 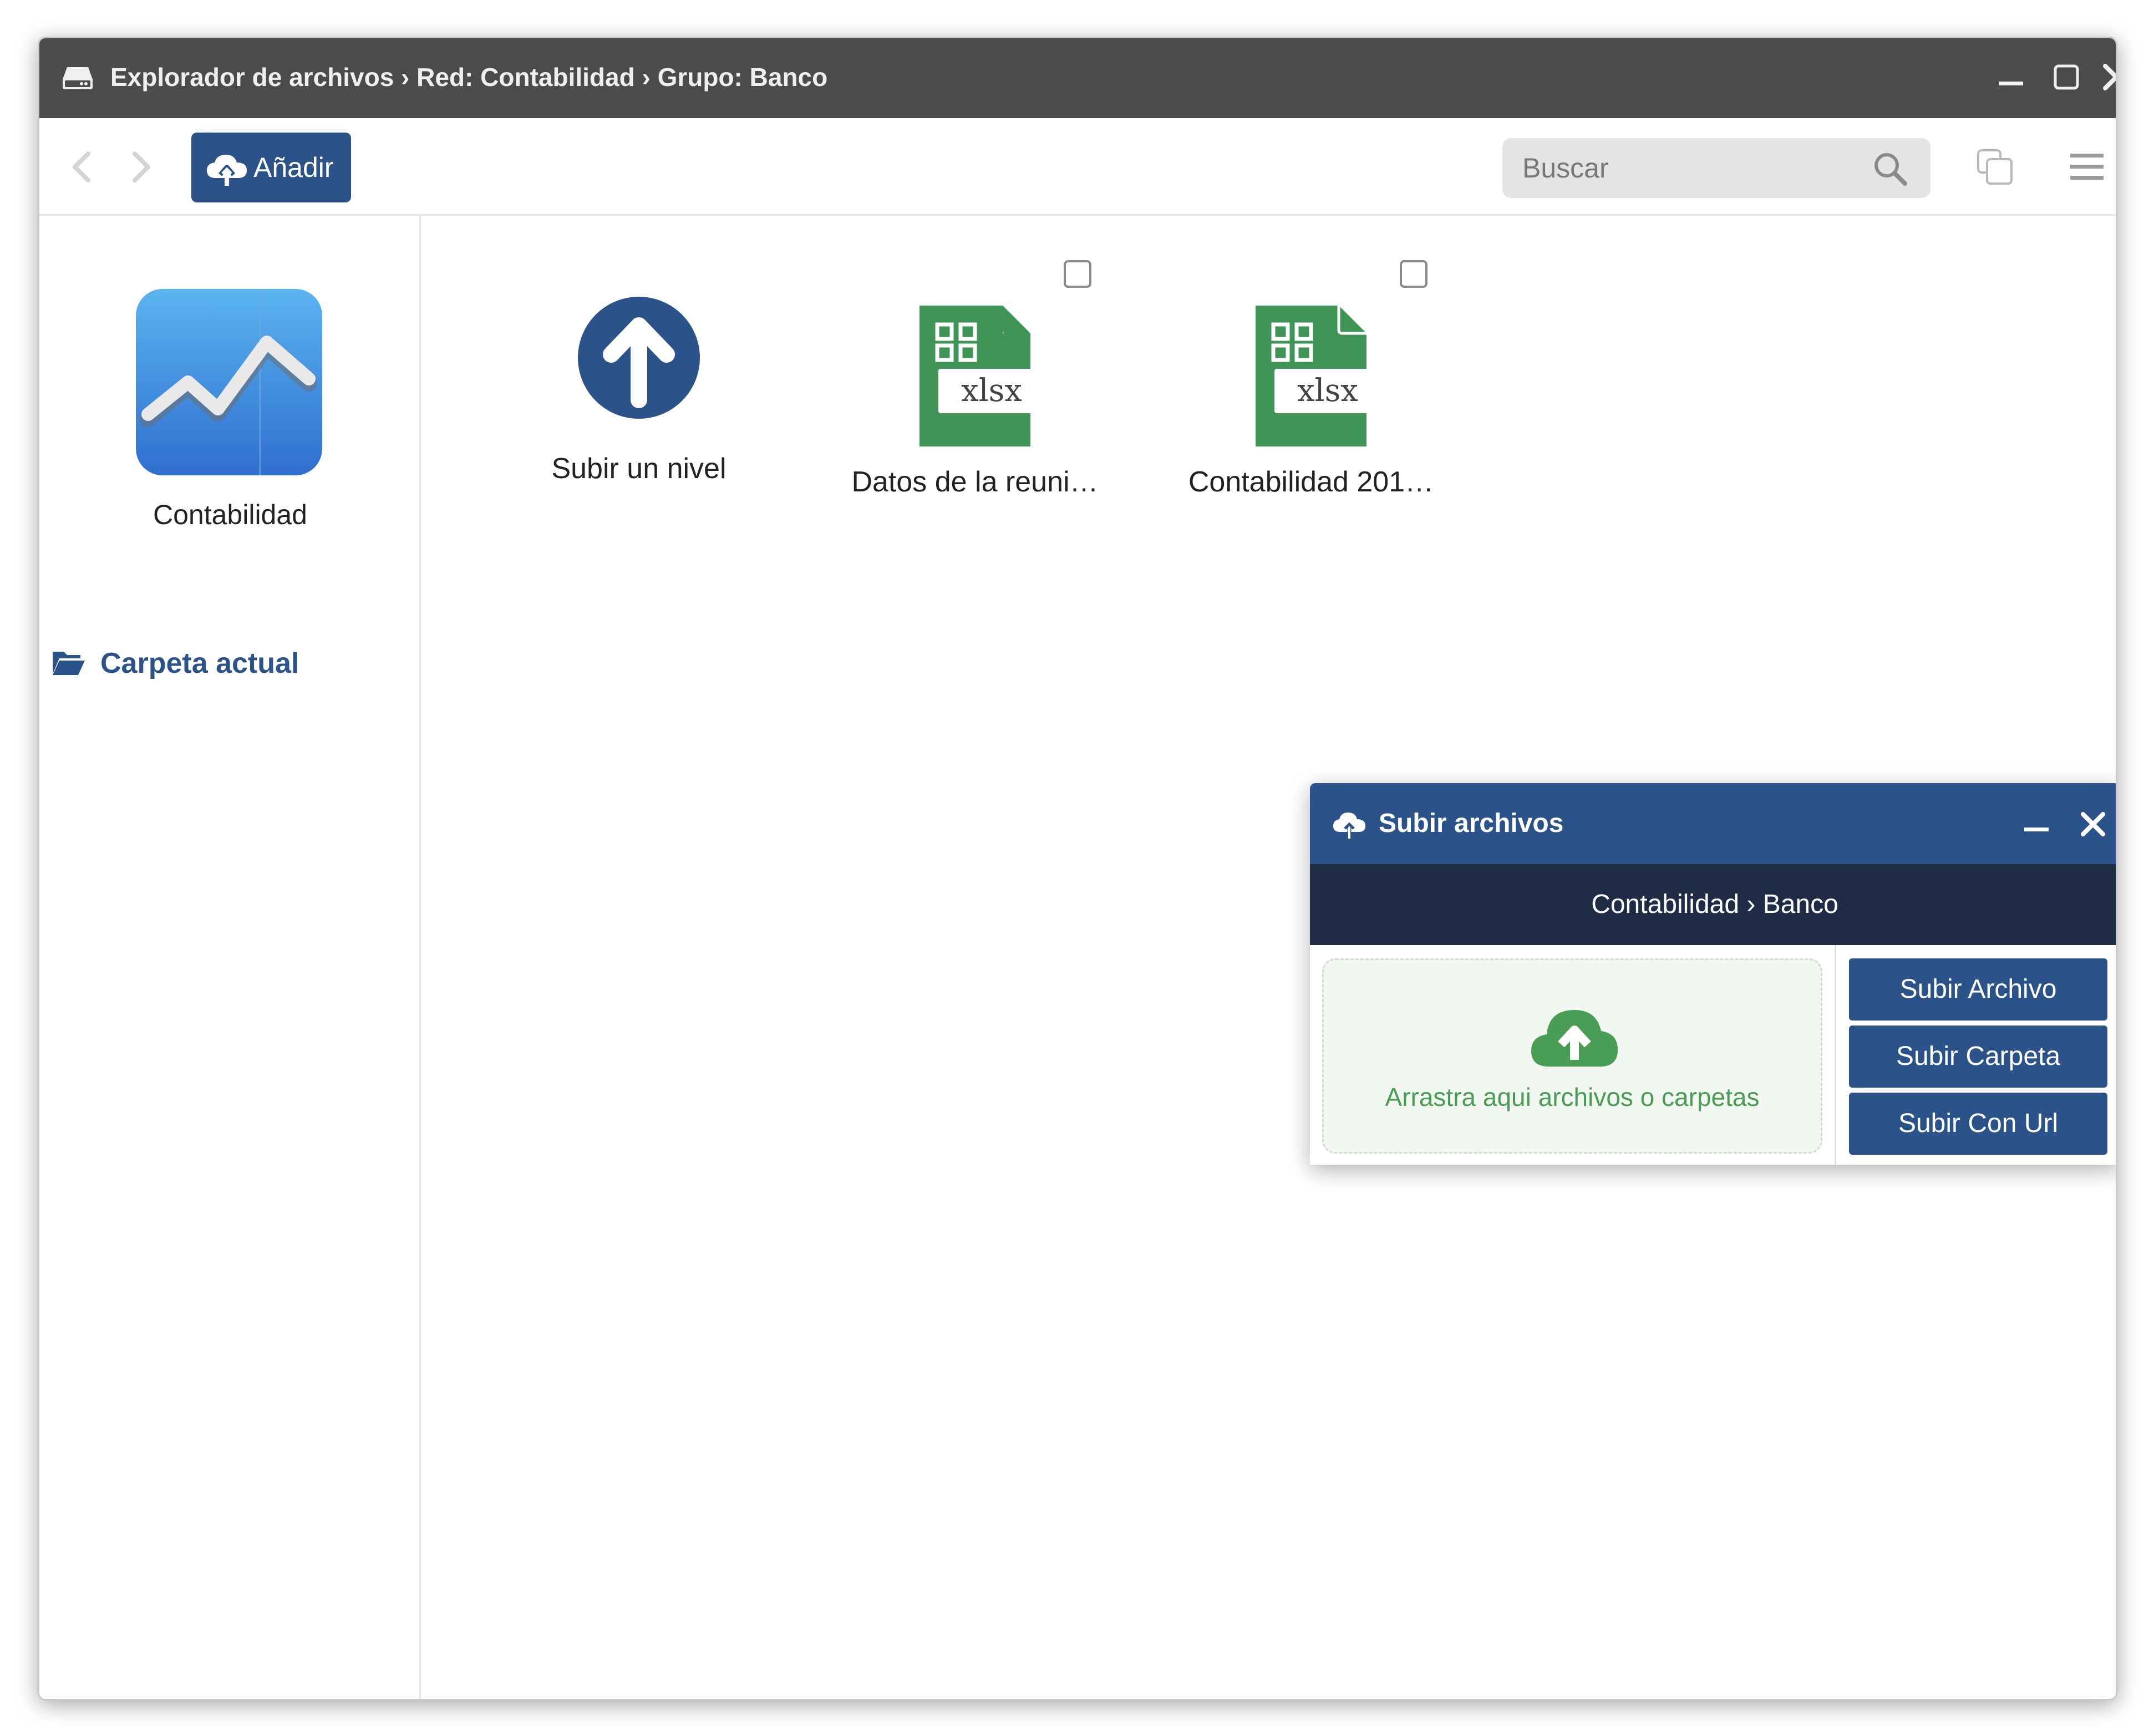 I want to click on add-button-label: Añadir, so click(x=293, y=167).